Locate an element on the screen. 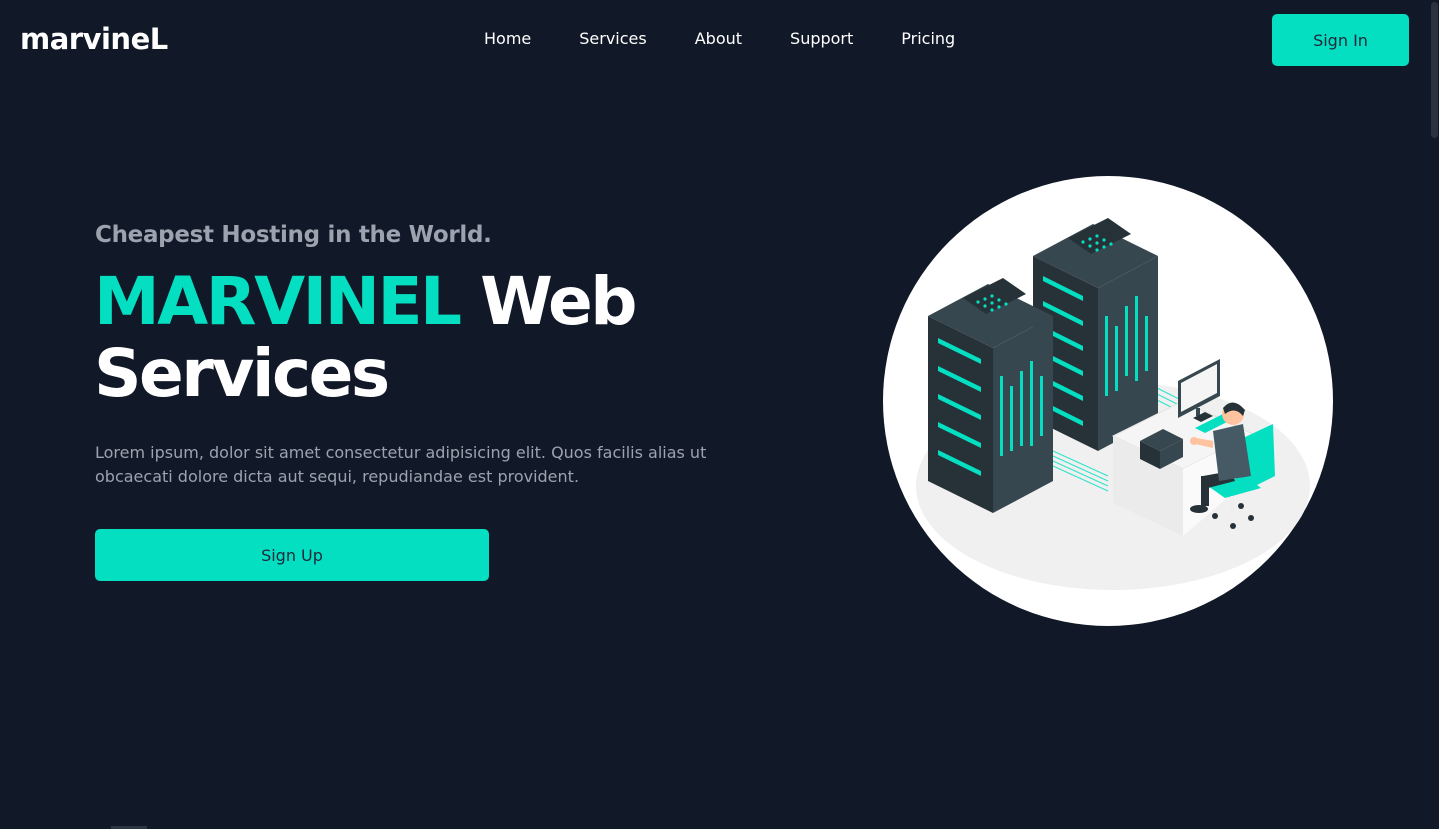 The image size is (1439, 829). nav-link-support: Support is located at coordinates (821, 39).